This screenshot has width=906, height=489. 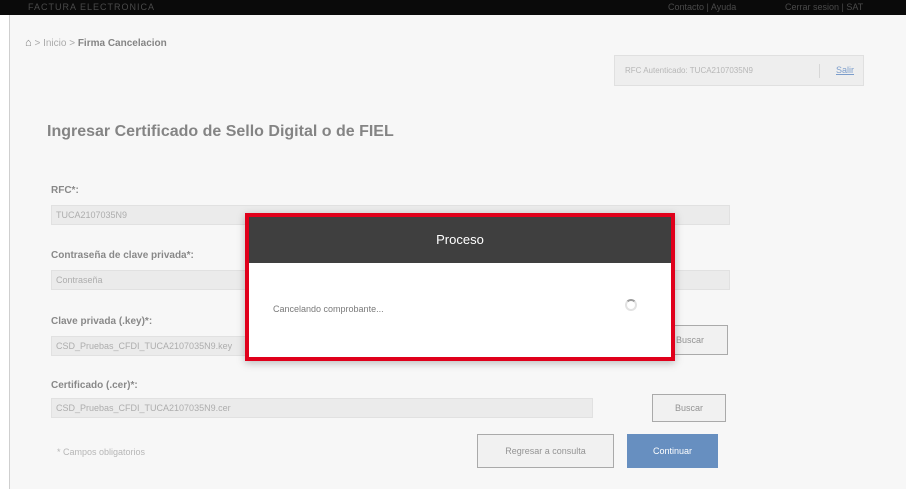 What do you see at coordinates (702, 7) in the screenshot?
I see `contact-link: Contacto | Ayuda` at bounding box center [702, 7].